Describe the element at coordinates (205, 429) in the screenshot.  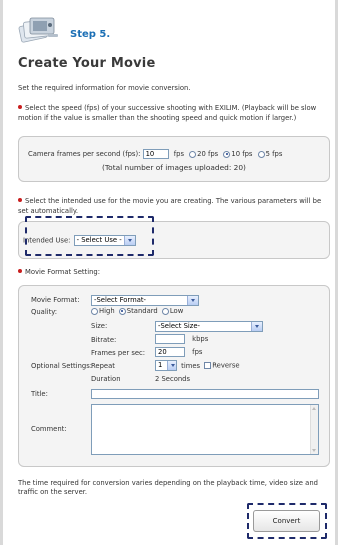
I see `comment-textarea` at that location.